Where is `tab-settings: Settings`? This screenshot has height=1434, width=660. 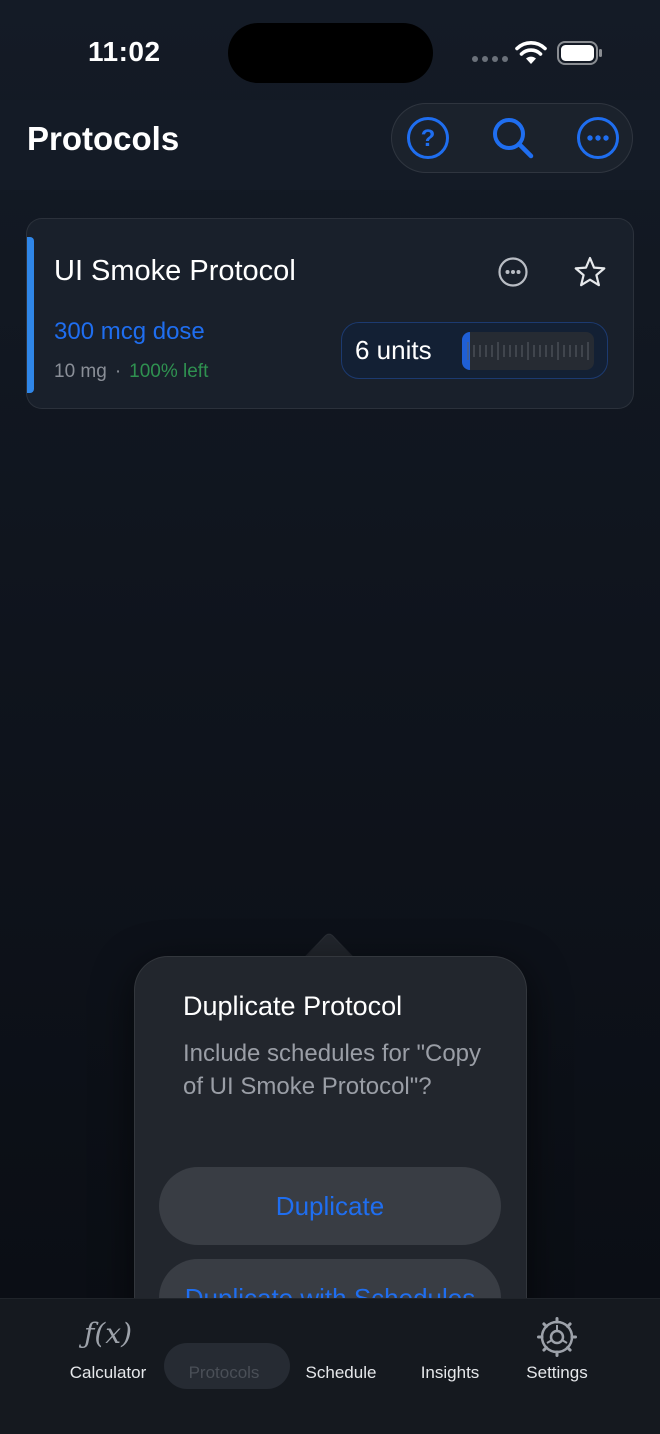 tab-settings: Settings is located at coordinates (557, 1349).